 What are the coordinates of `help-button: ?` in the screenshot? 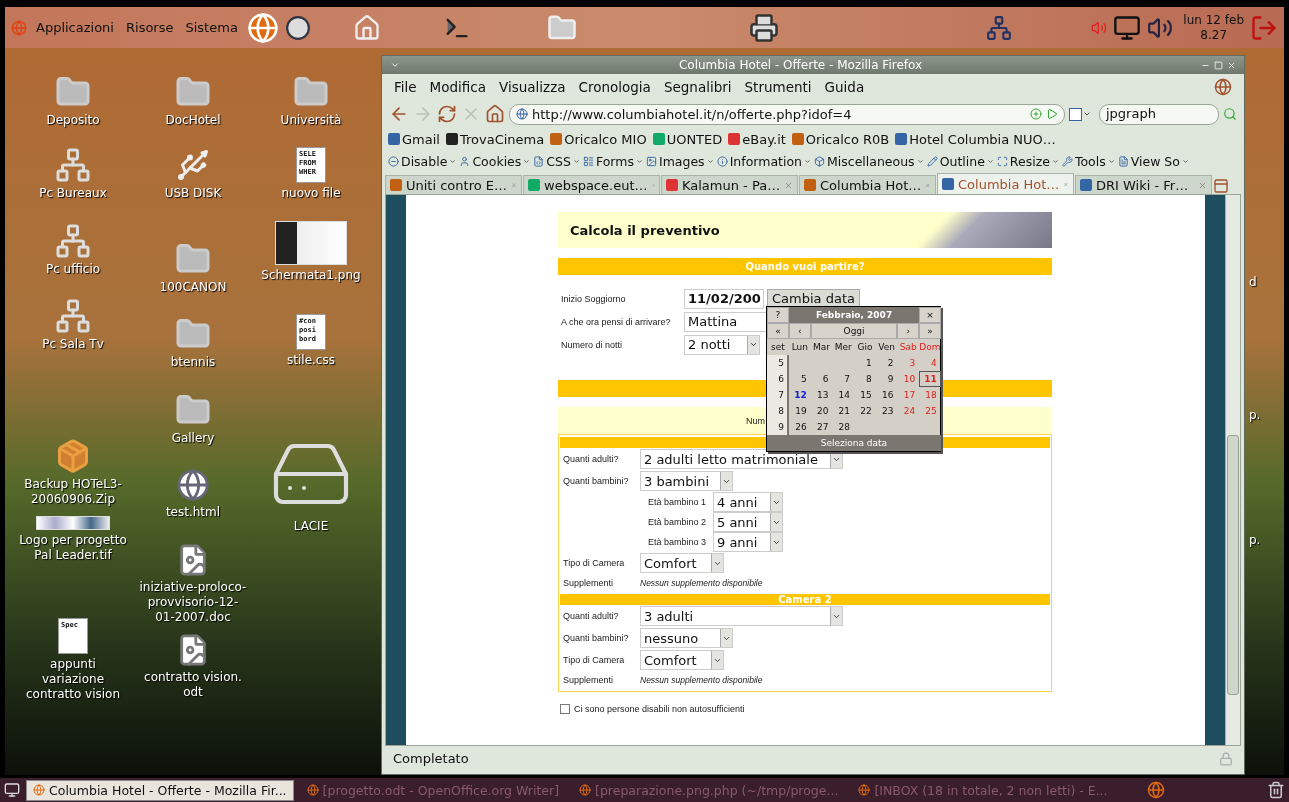 It's located at (778, 315).